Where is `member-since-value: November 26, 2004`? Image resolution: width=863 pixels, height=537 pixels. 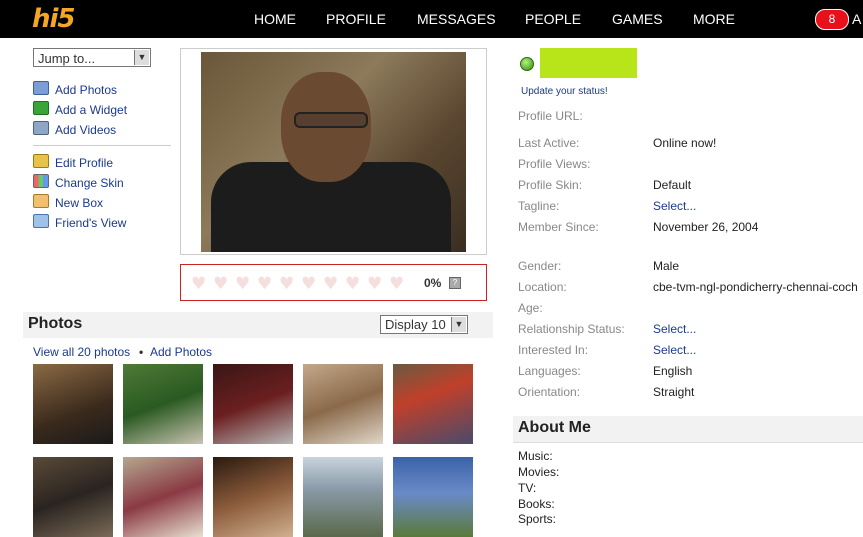
member-since-value: November 26, 2004 is located at coordinates (706, 227).